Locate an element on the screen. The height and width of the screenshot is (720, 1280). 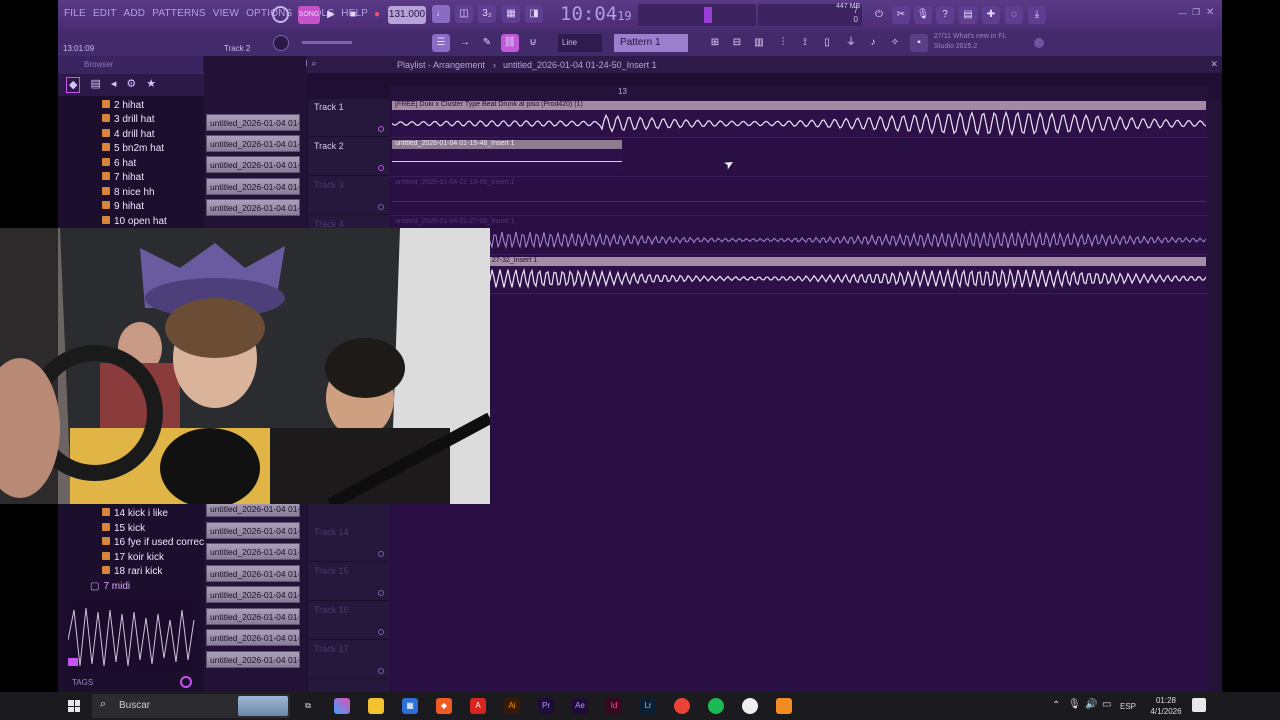
record-icon: ● is located at coordinates (377, 15).